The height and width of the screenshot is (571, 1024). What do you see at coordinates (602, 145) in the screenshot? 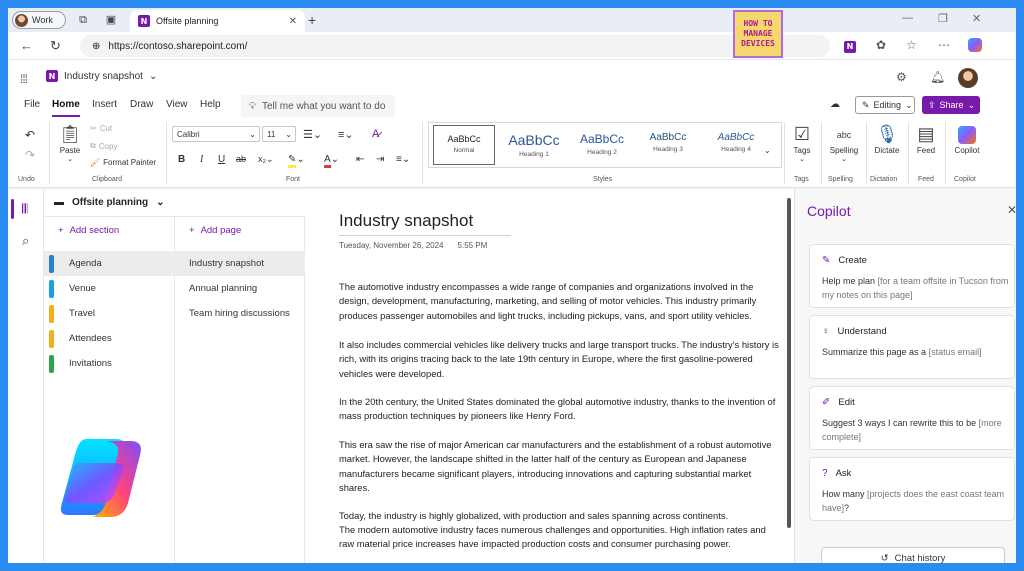
I see `style-heading-2: AaBbCc Heading 2` at bounding box center [602, 145].